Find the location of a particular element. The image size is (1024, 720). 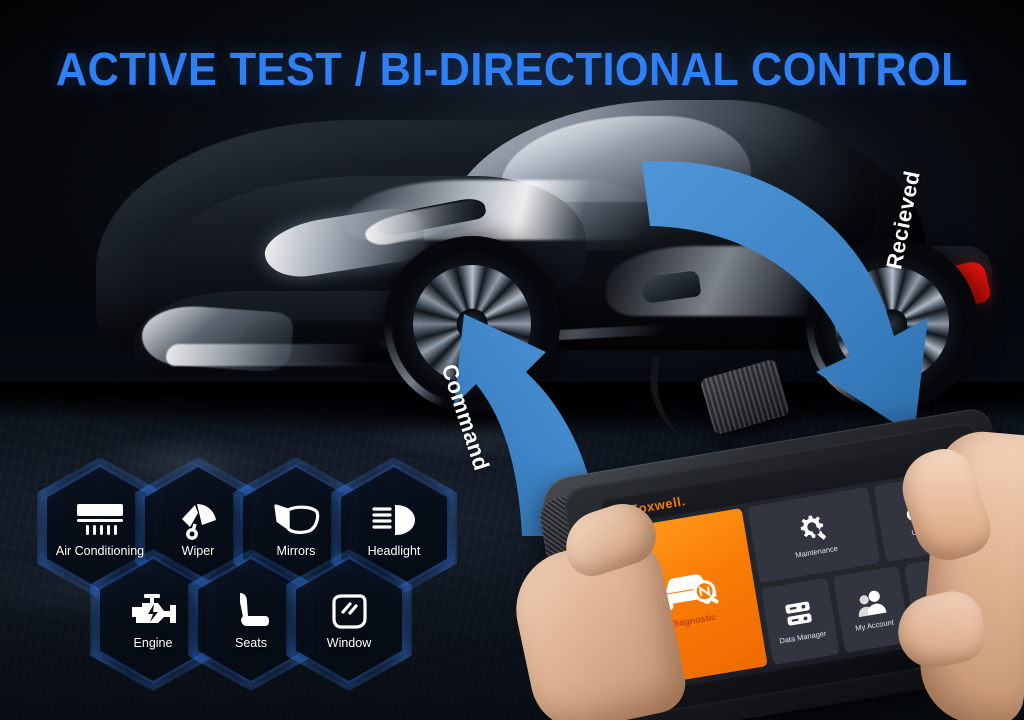

tile-label: Diagnostic is located at coordinates (693, 620).